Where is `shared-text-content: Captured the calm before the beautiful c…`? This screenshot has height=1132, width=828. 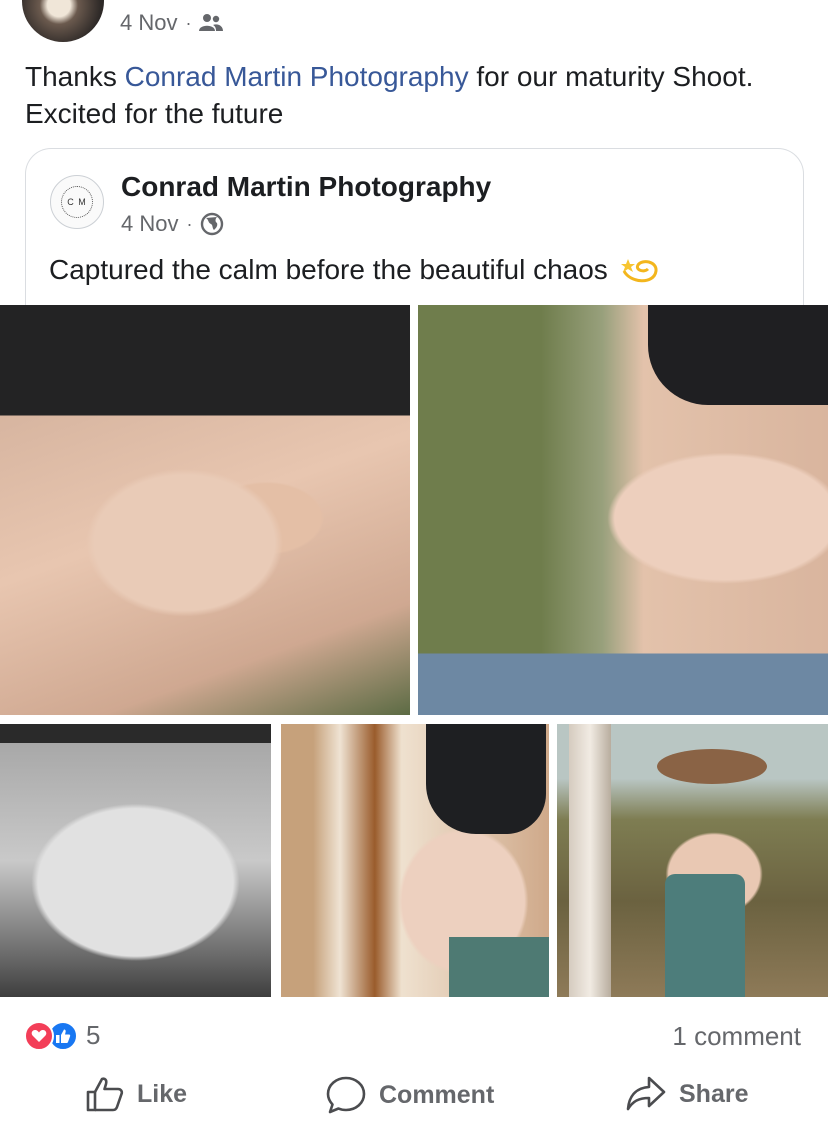
shared-text-content: Captured the calm before the beautiful c… is located at coordinates (328, 269).